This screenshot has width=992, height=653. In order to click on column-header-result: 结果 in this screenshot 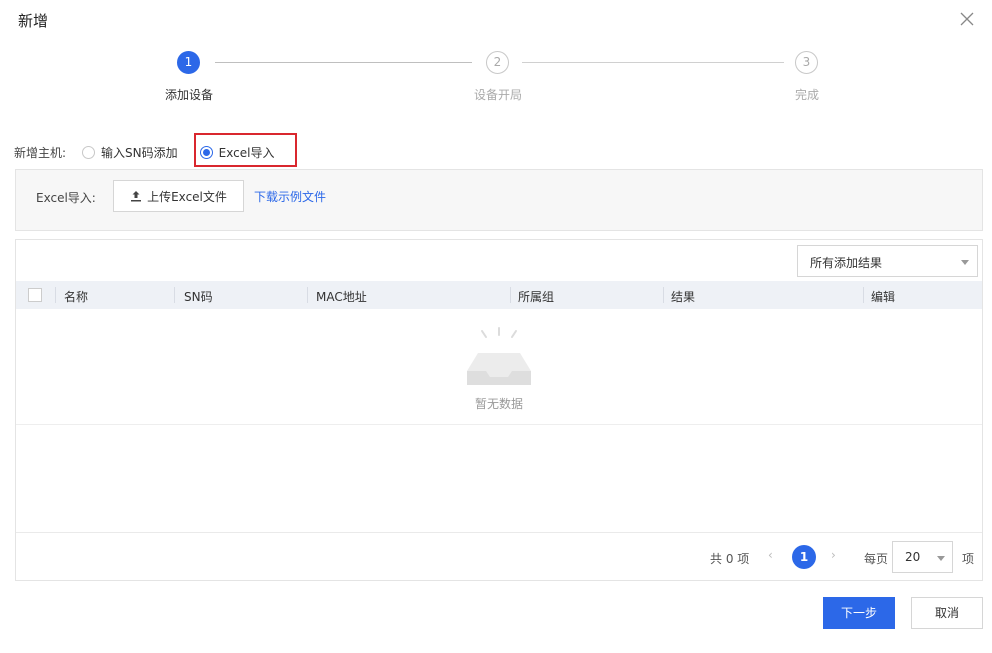, I will do `click(683, 296)`.